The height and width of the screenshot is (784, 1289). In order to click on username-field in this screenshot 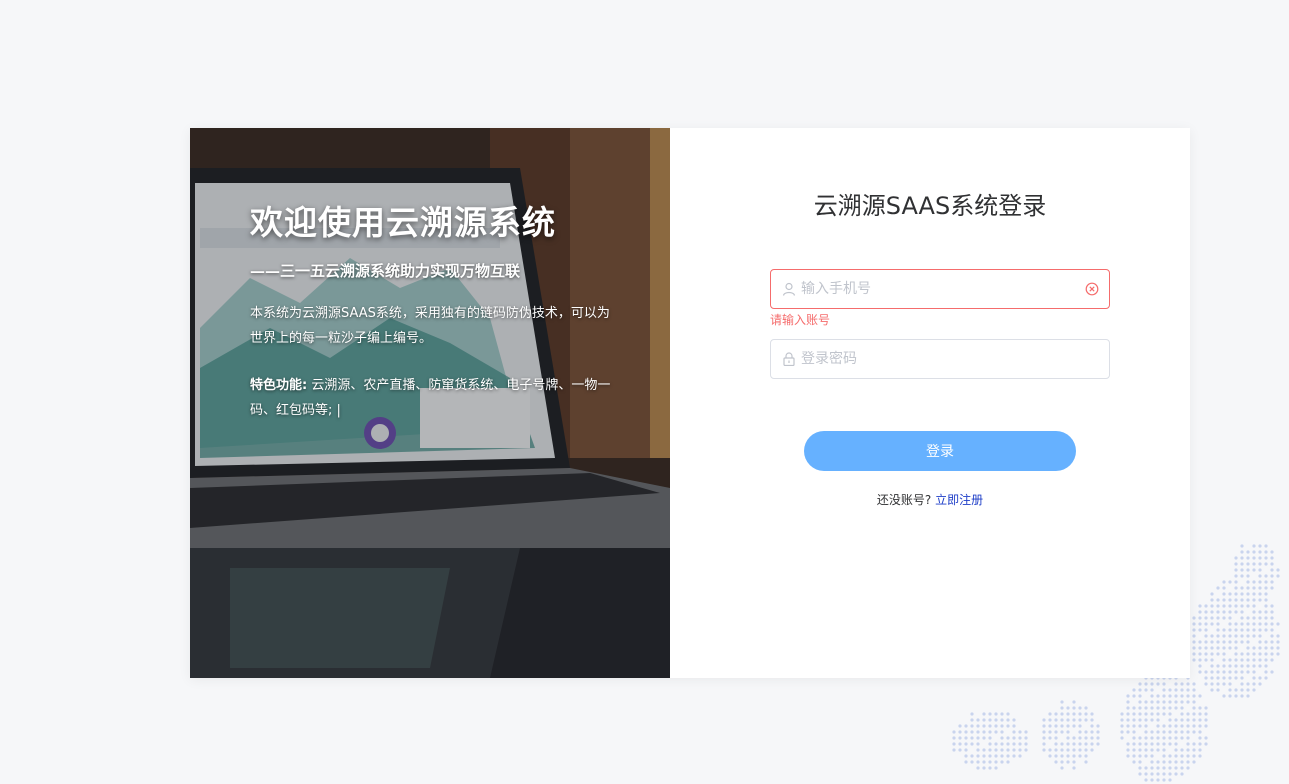, I will do `click(940, 289)`.